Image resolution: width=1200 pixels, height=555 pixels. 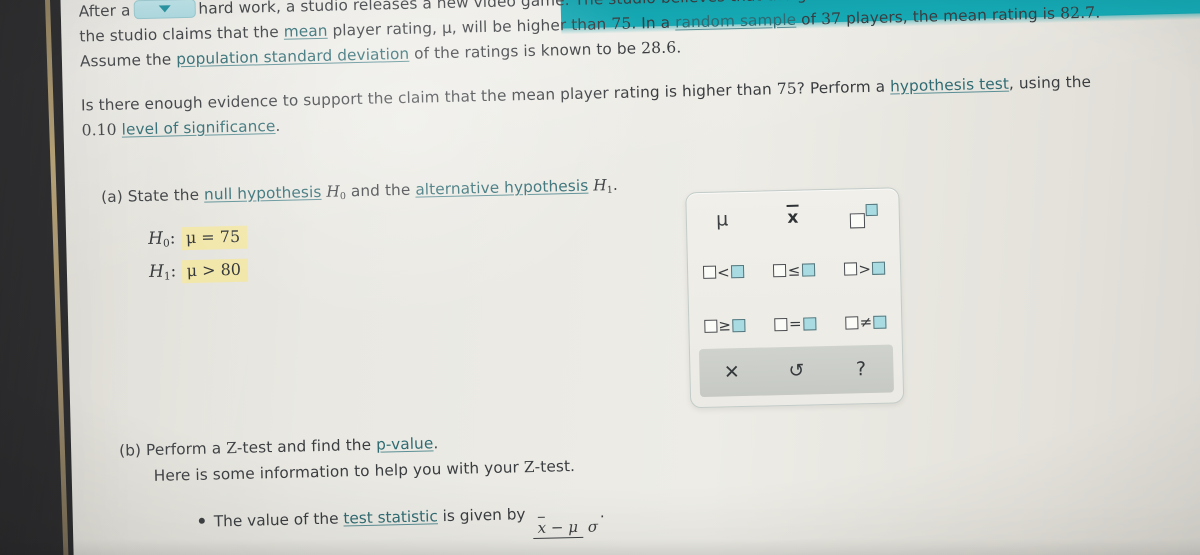 I want to click on question-text-b: ? Perform a, so click(x=841, y=87).